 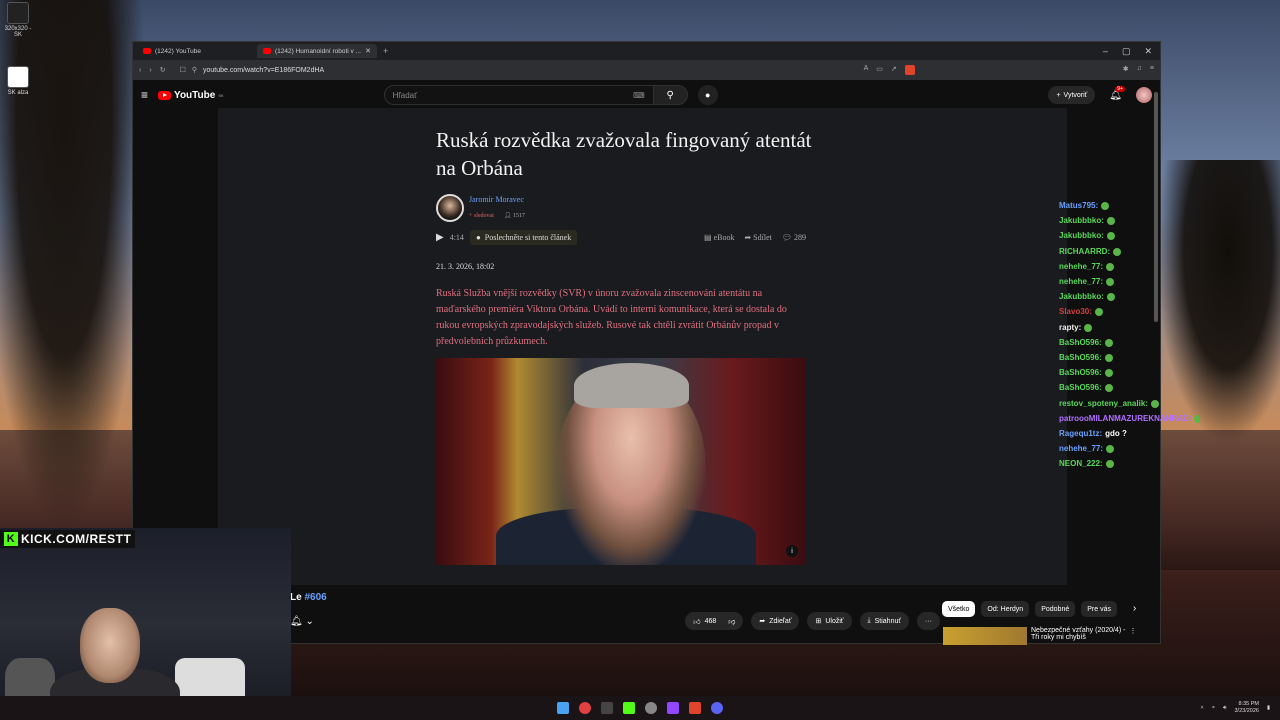 I want to click on youtube-play-icon, so click(x=165, y=95).